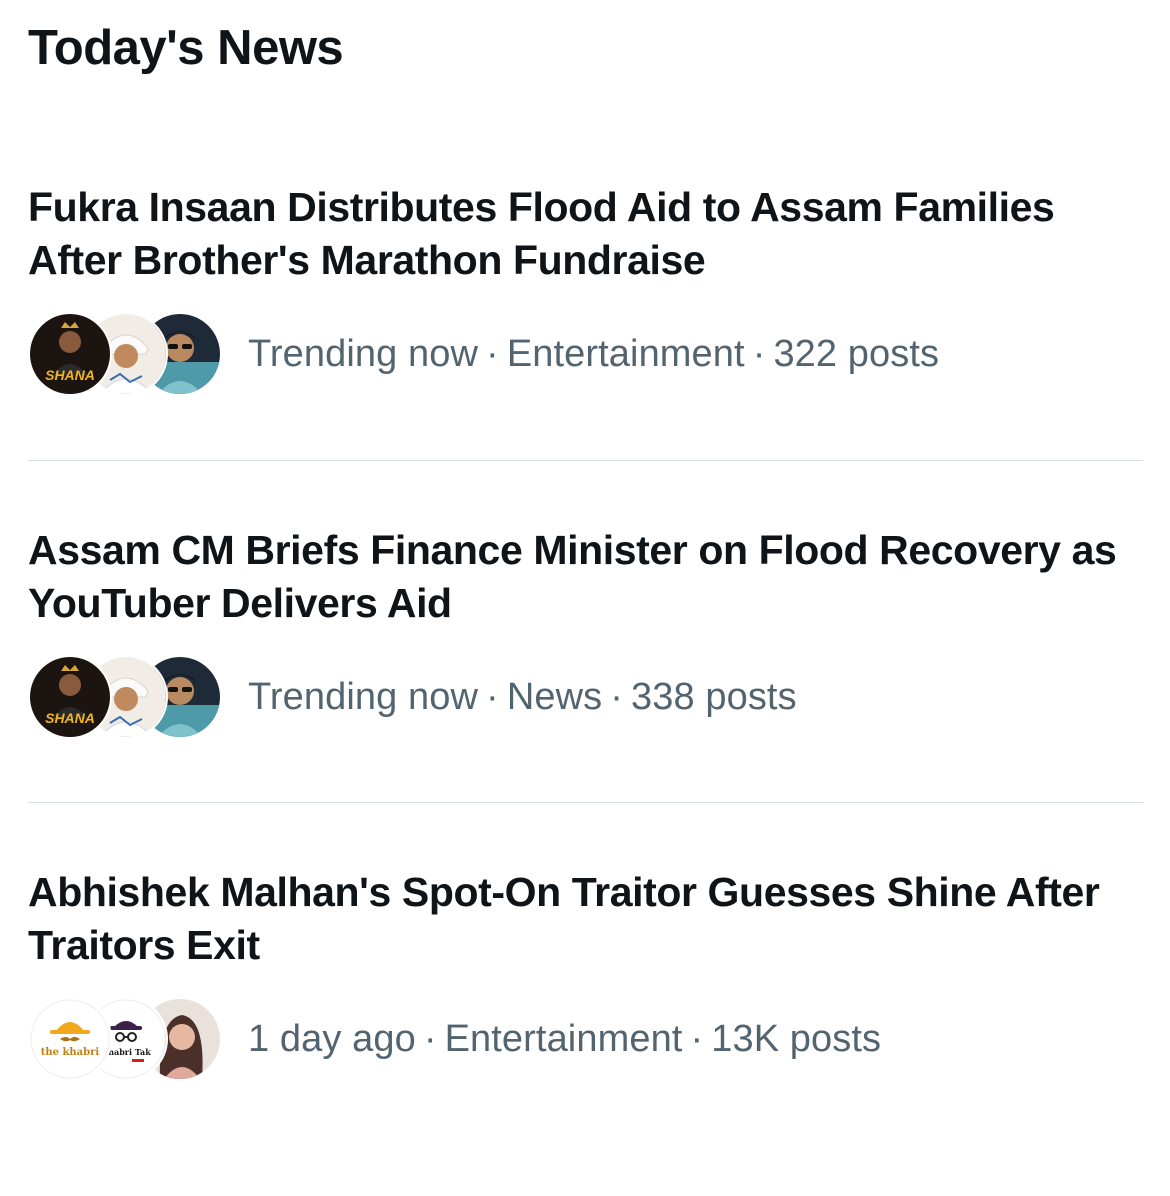  Describe the element at coordinates (796, 1038) in the screenshot. I see `news-post-count: 13K posts` at that location.